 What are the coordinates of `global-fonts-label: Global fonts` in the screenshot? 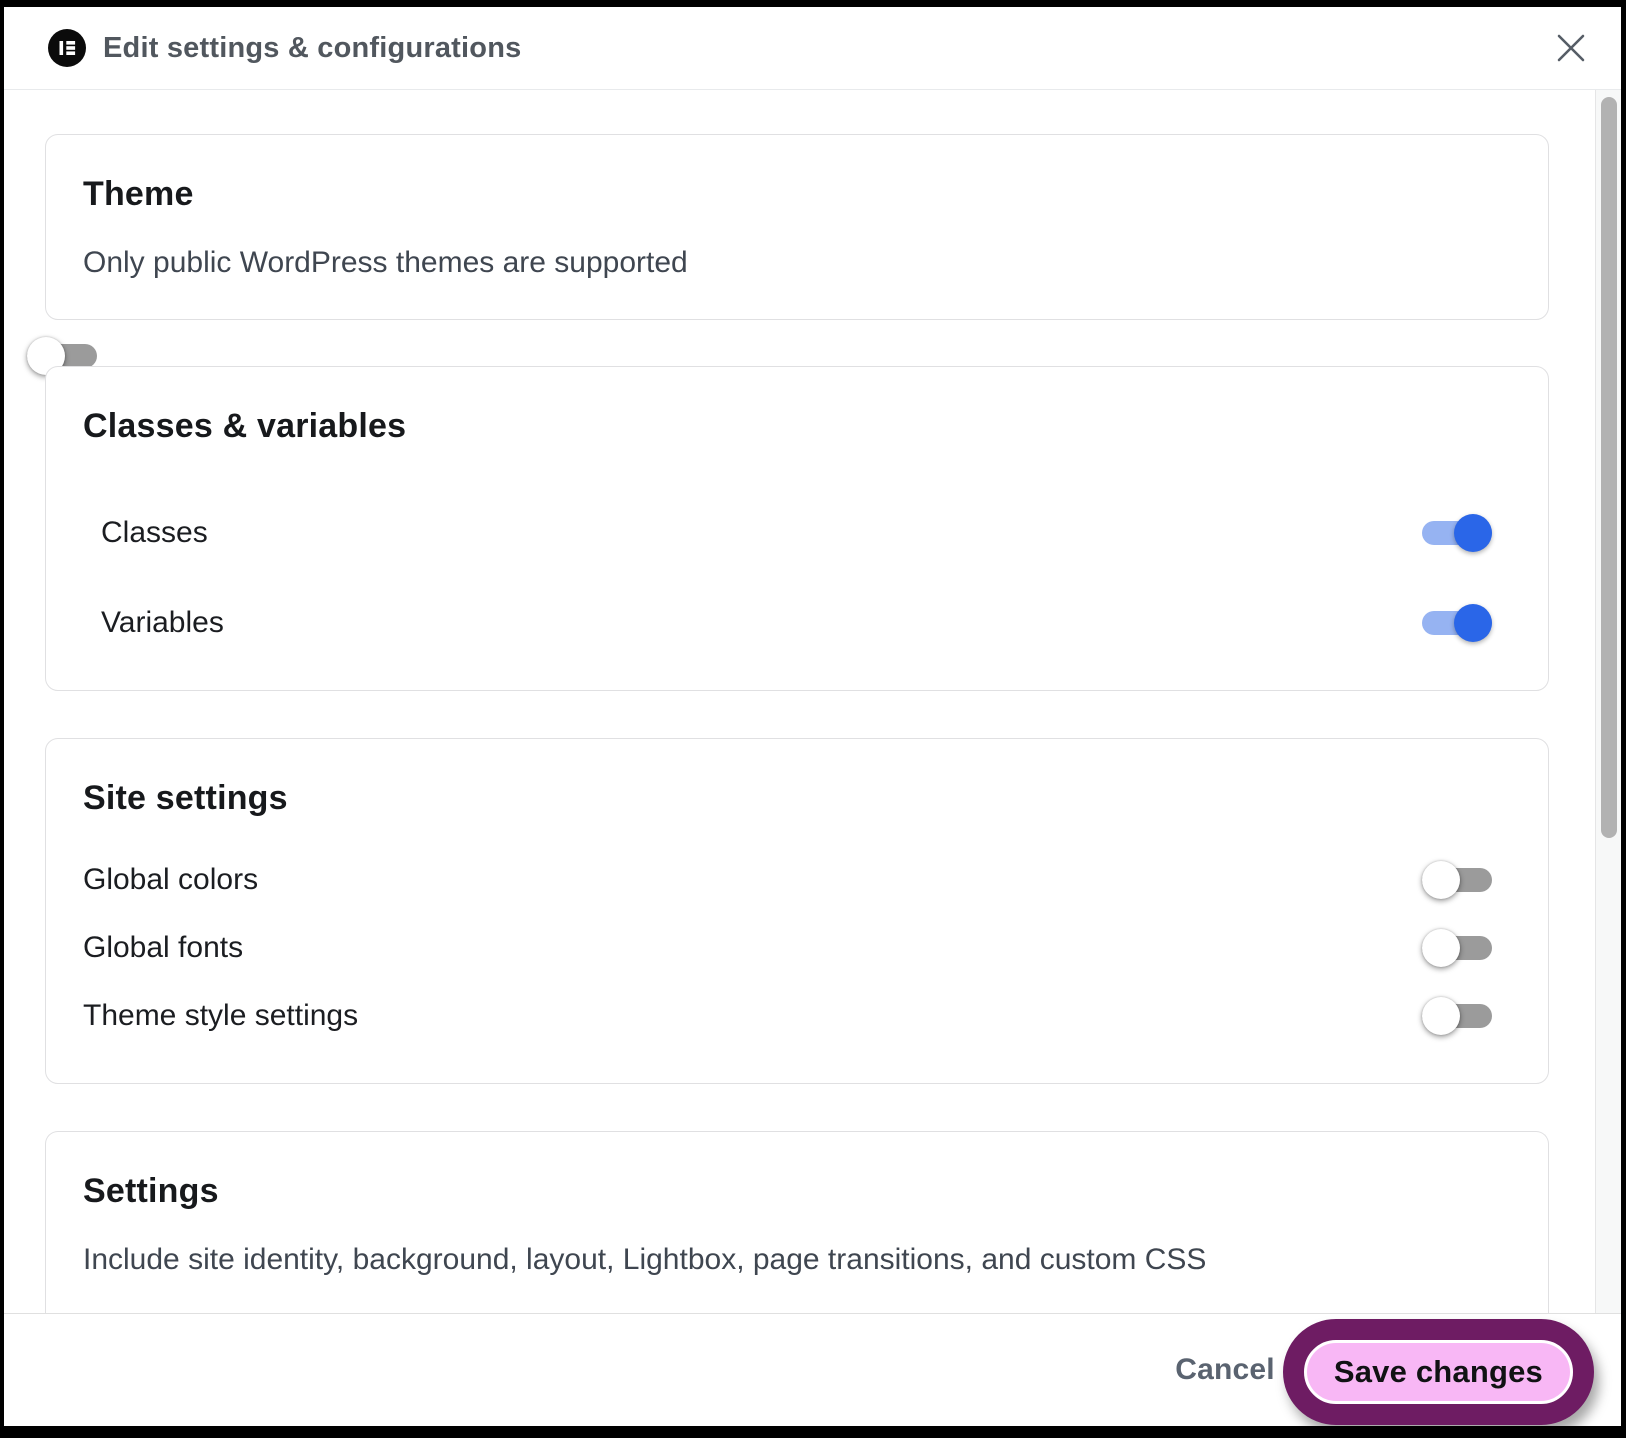 It's located at (163, 947).